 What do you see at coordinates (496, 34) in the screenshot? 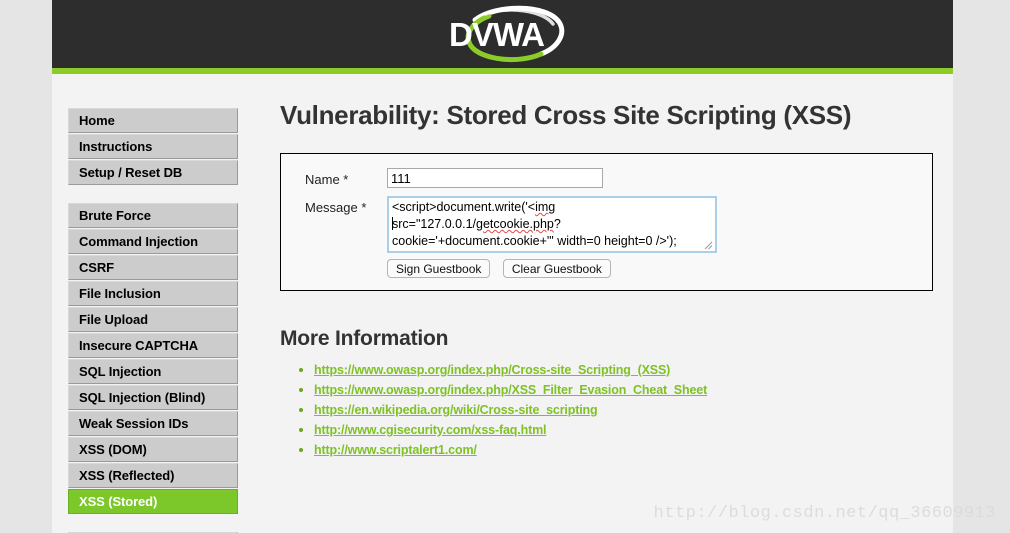
I see `svg-text: DVWA` at bounding box center [496, 34].